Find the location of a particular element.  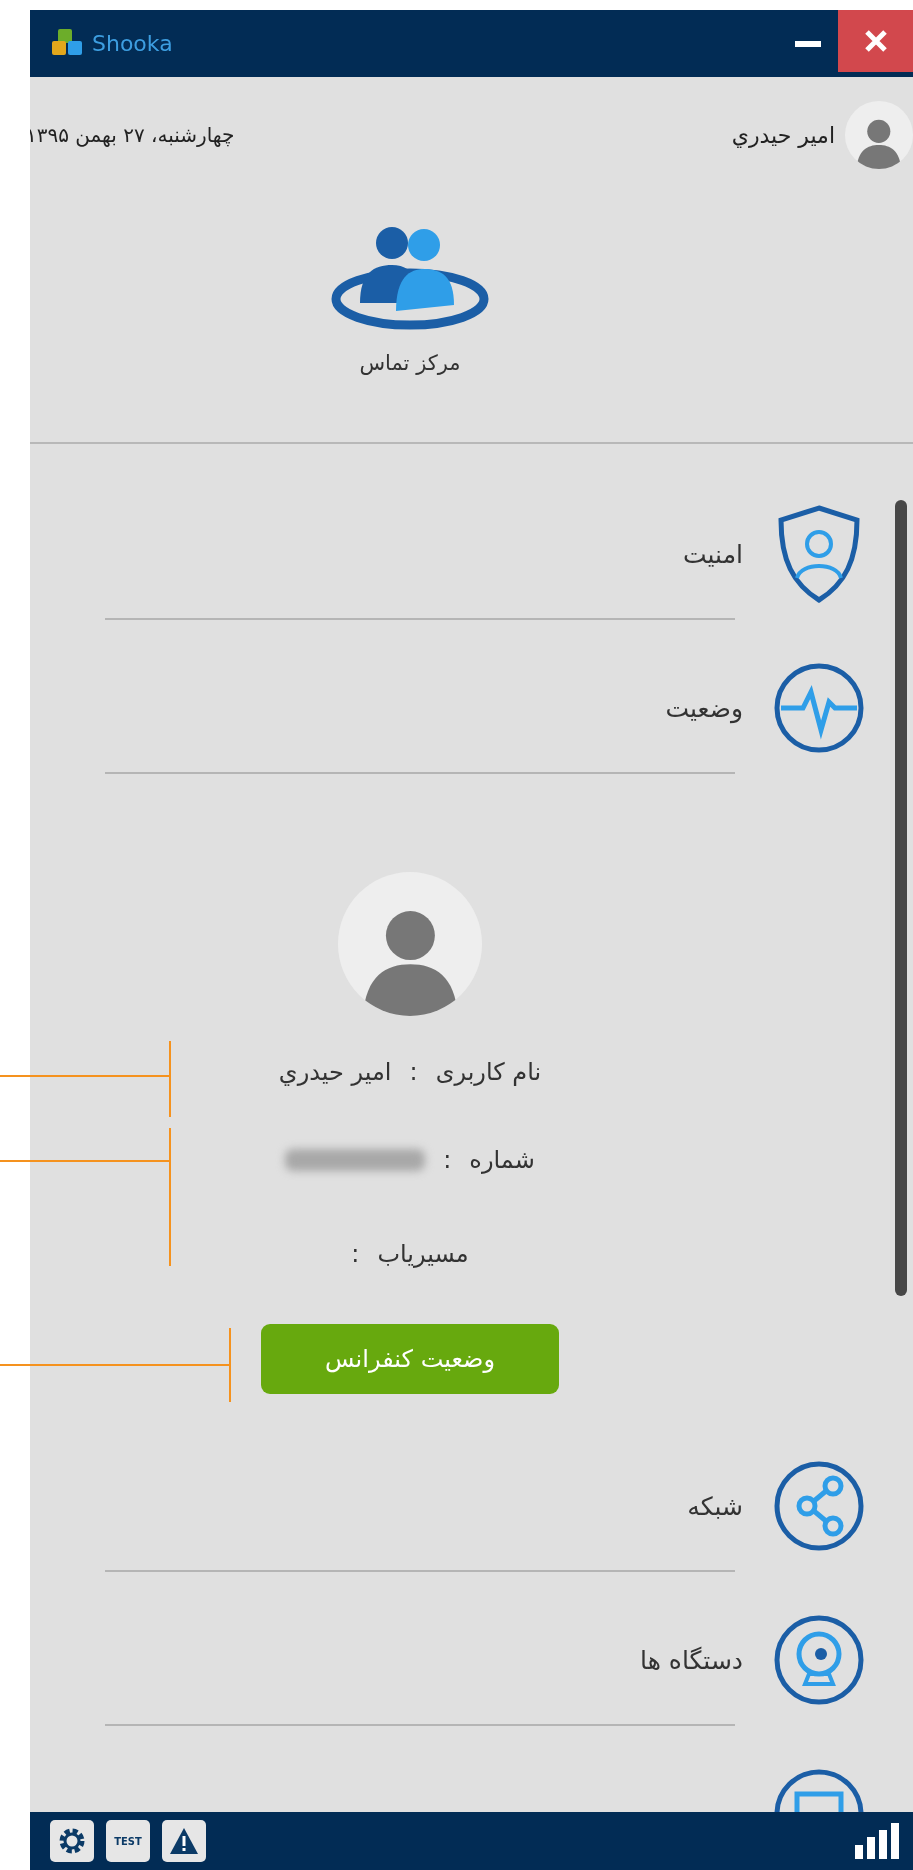

menu-item: دستگاه ها is located at coordinates (691, 1660).